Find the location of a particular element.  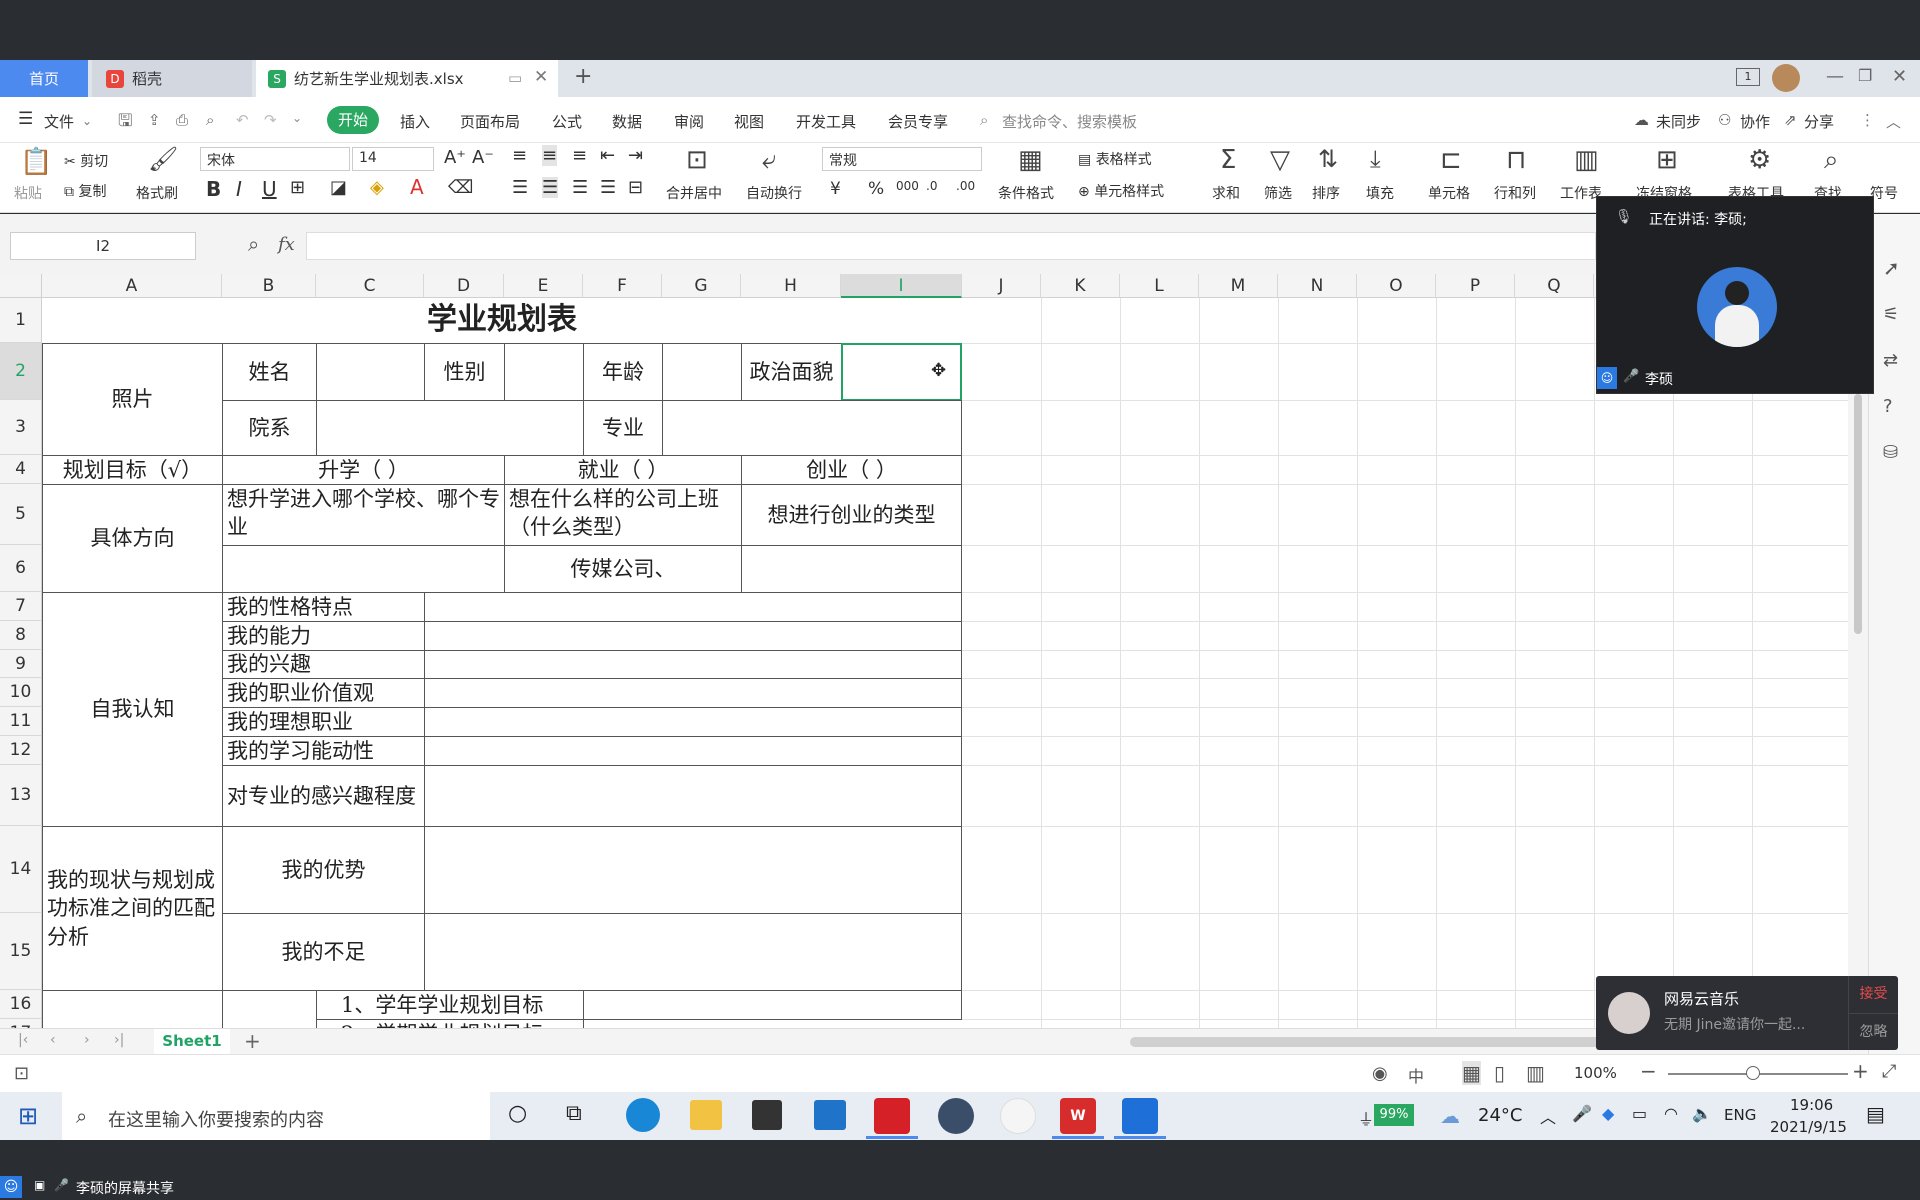

pointer-icon: ➚ is located at coordinates (1891, 268).